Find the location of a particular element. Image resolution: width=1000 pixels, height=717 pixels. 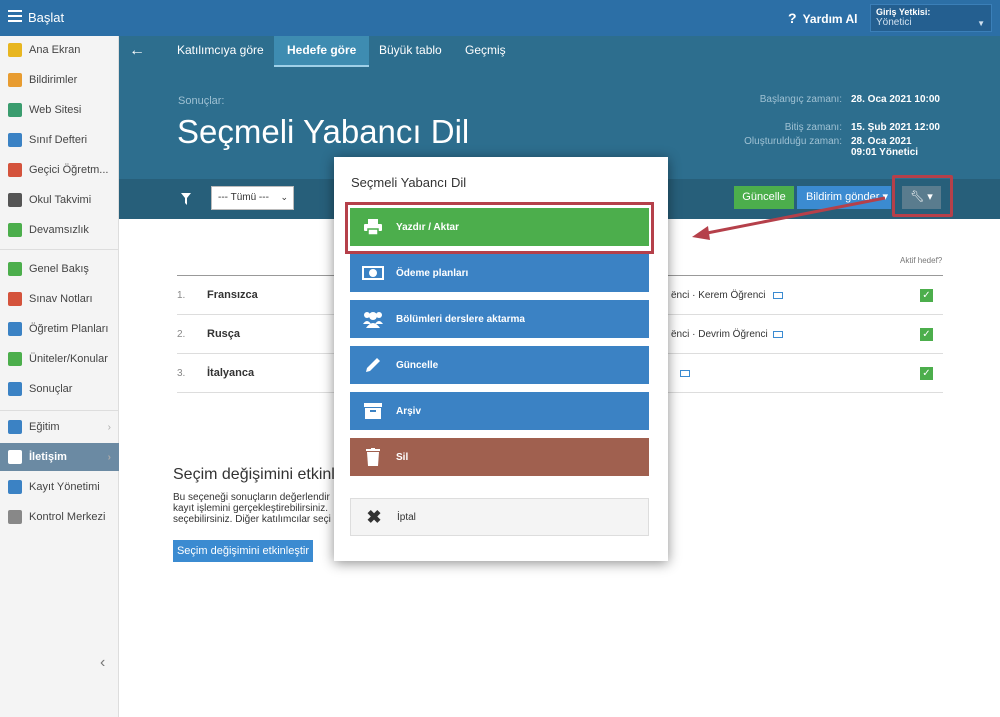

sidebar-item-teaching-plans: Öğretim Planları is located at coordinates (59, 329).